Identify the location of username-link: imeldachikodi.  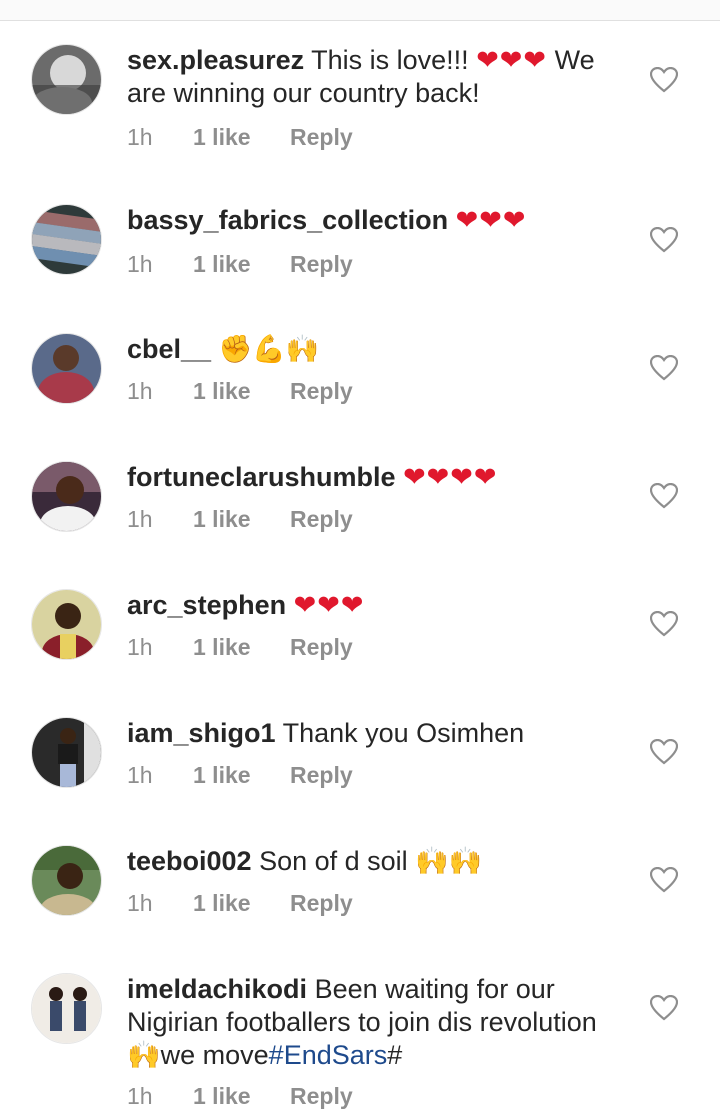
(217, 989).